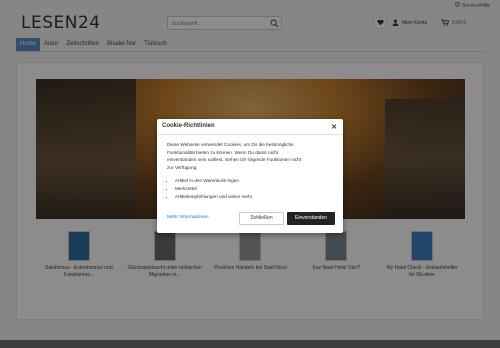  Describe the element at coordinates (188, 126) in the screenshot. I see `dialog-title: Cookie-Richtlinien` at that location.